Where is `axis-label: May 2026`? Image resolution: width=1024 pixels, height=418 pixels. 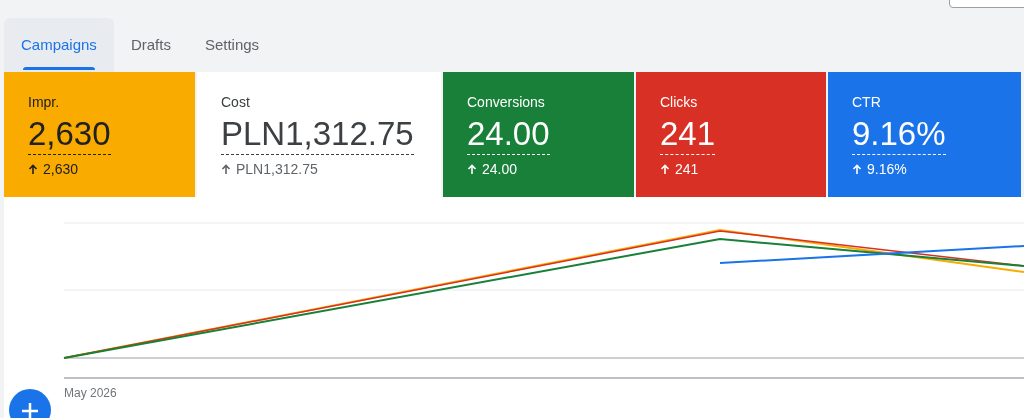 axis-label: May 2026 is located at coordinates (90, 393).